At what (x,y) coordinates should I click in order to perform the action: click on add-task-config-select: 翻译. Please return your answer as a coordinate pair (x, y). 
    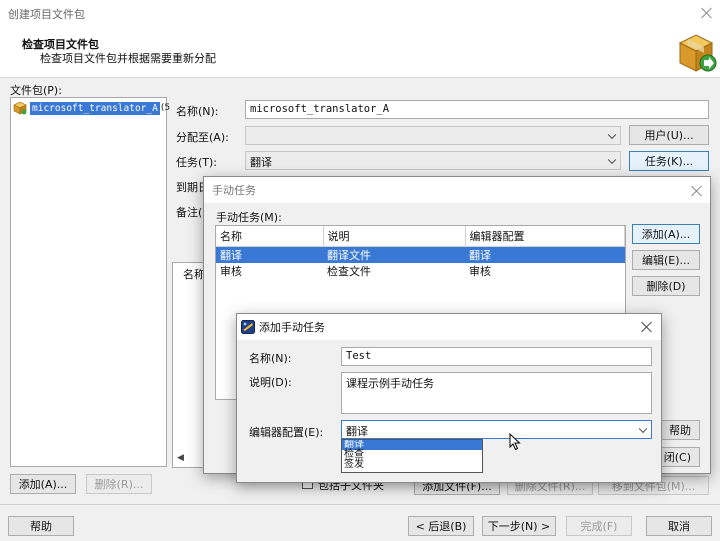
    Looking at the image, I should click on (496, 429).